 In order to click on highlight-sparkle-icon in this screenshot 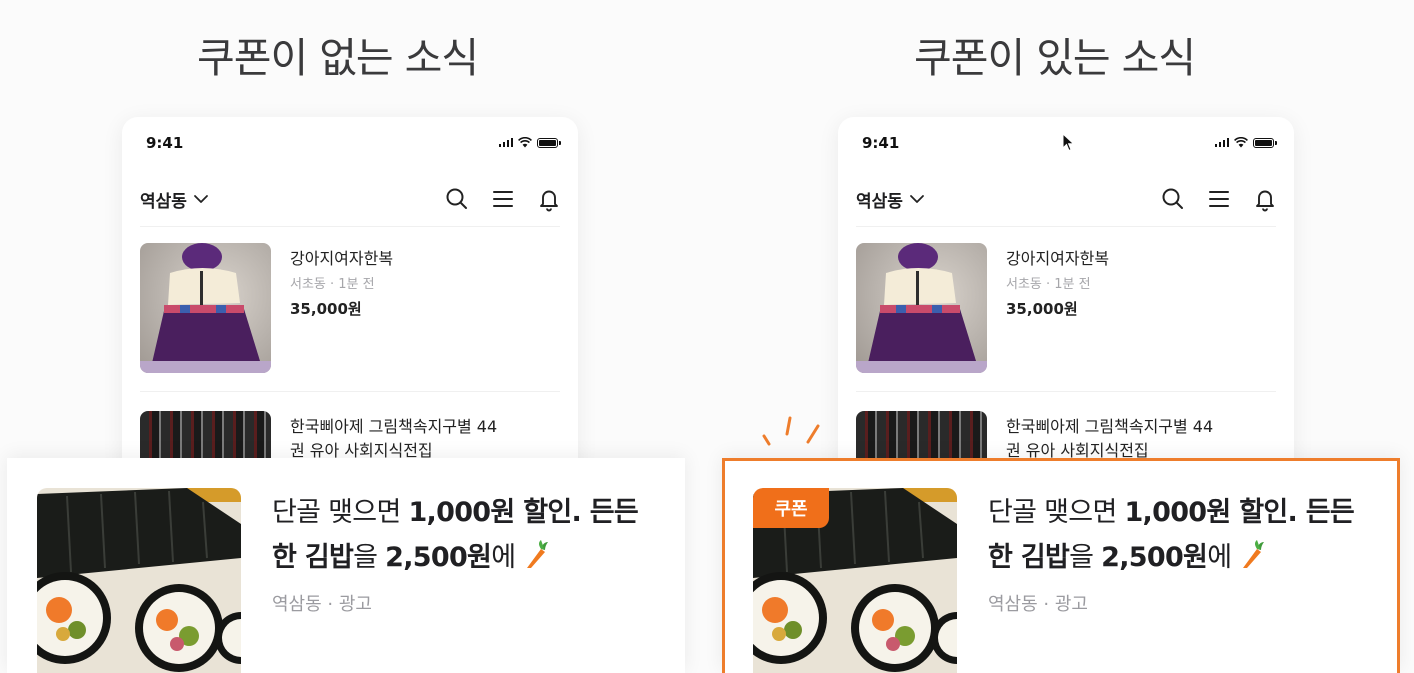, I will do `click(791, 431)`.